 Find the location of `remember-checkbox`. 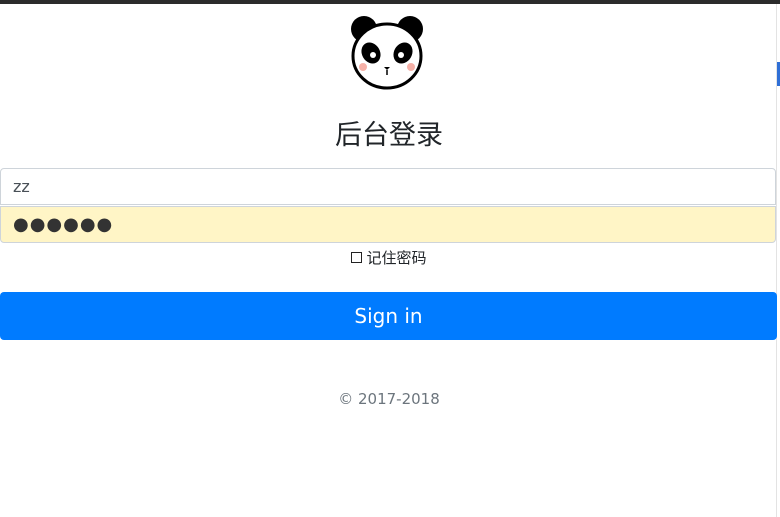

remember-checkbox is located at coordinates (357, 257).